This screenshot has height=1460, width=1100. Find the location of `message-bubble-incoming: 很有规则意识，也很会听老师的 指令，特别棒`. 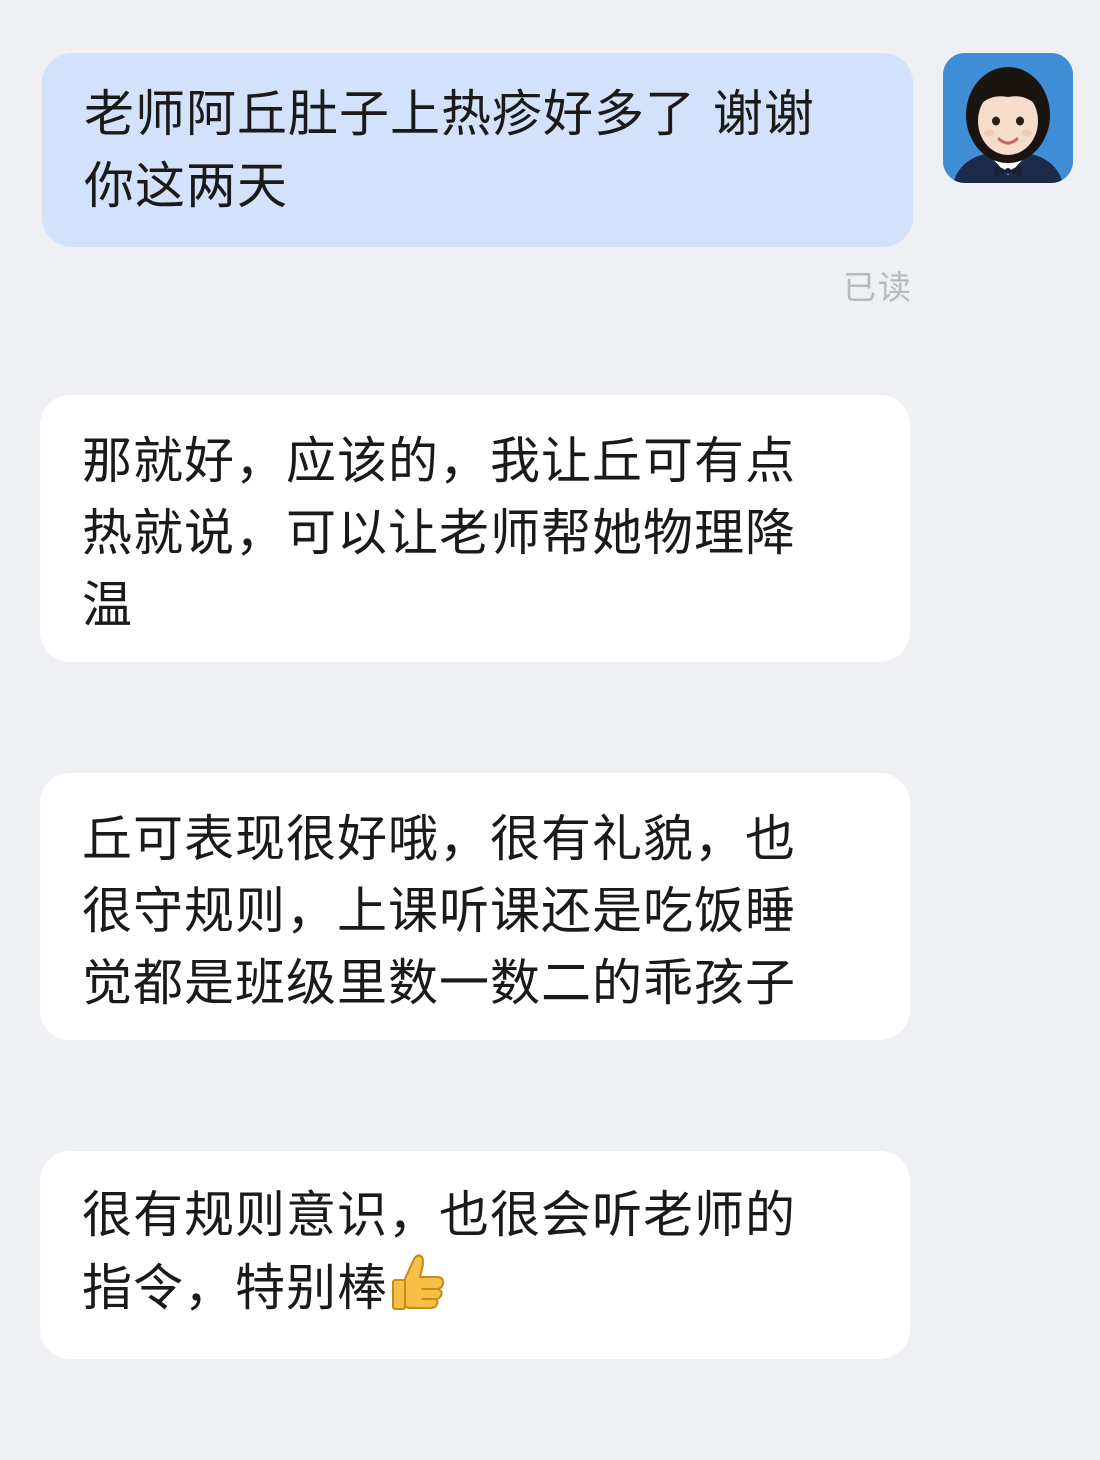

message-bubble-incoming: 很有规则意识，也很会听老师的 指令，特别棒 is located at coordinates (475, 1255).